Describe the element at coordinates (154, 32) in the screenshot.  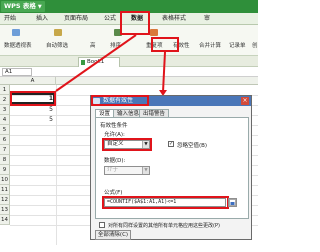
I see `duplicates-icon` at that location.